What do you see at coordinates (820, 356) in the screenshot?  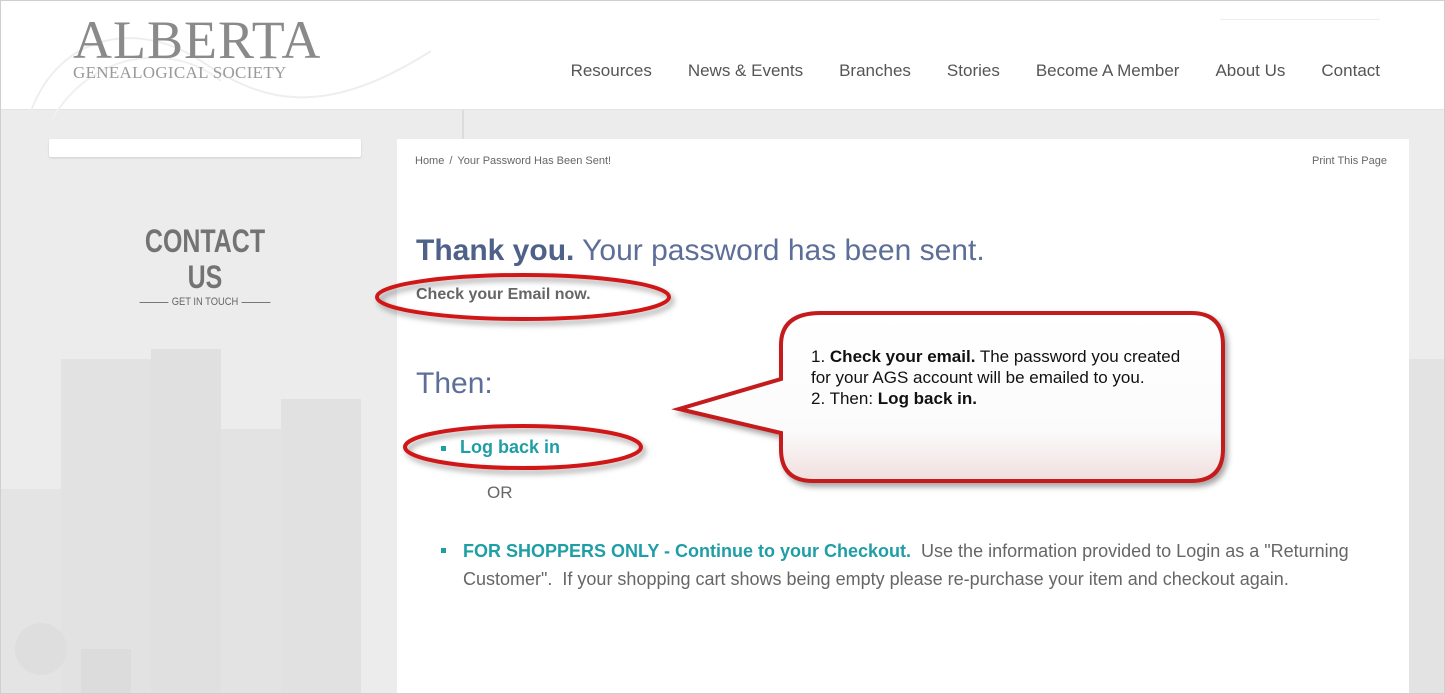 I see `callout-step1-prefix: 1.` at bounding box center [820, 356].